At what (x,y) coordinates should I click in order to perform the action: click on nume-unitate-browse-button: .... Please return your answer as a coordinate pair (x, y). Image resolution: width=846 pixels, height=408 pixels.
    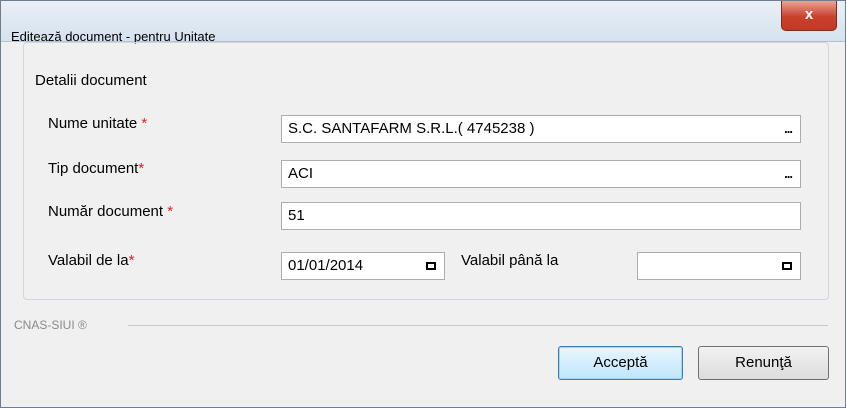
    Looking at the image, I should click on (788, 129).